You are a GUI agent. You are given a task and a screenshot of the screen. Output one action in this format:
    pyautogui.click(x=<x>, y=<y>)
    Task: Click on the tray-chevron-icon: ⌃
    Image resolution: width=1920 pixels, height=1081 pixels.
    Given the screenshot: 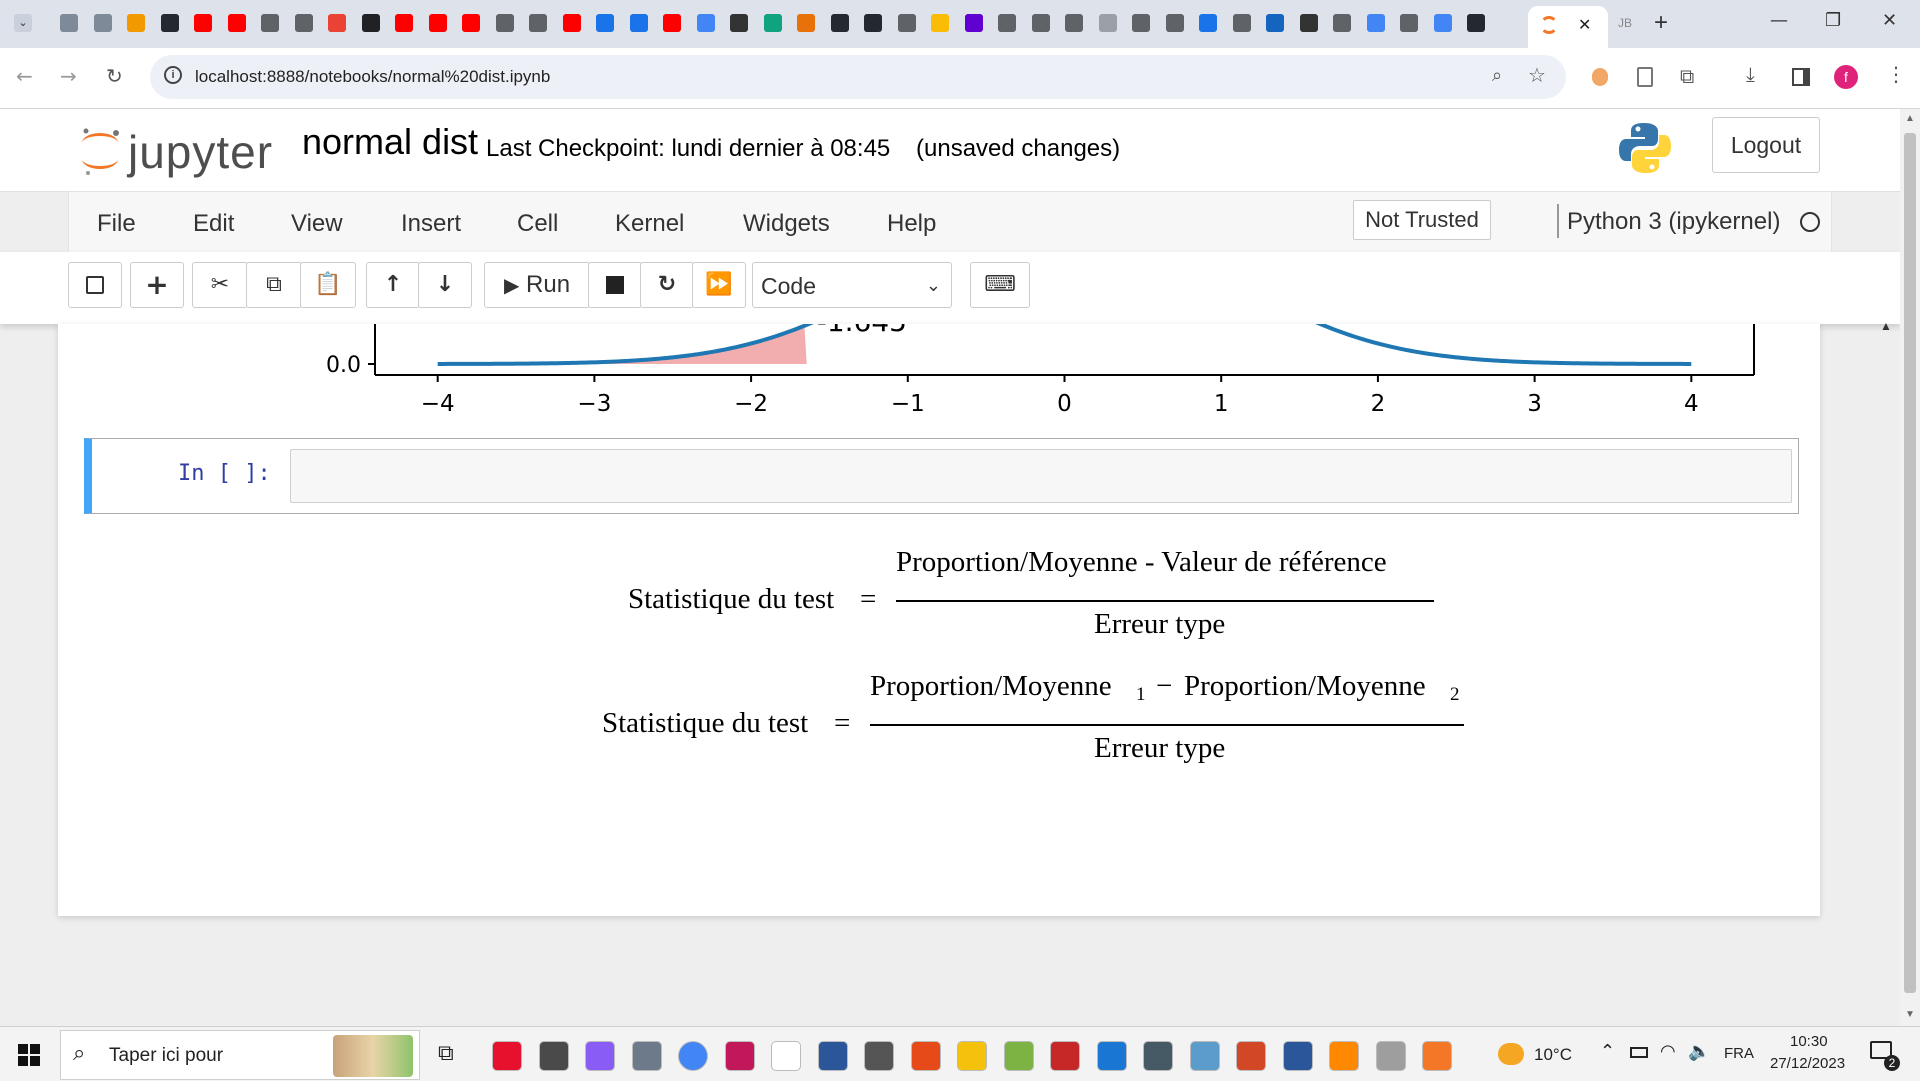 What is the action you would take?
    pyautogui.click(x=1607, y=1051)
    